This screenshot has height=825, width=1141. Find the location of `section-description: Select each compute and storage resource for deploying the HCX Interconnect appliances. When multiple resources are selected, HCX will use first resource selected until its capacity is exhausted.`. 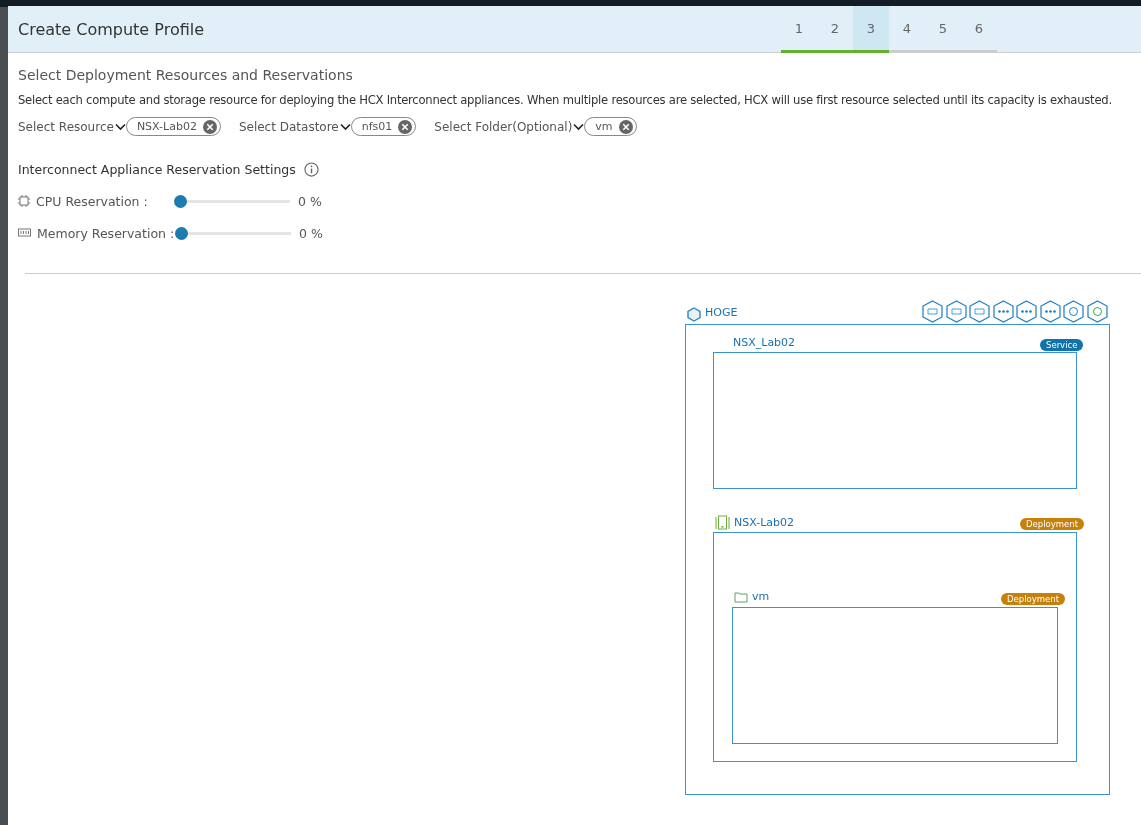

section-description: Select each compute and storage resource for deploying the HCX Interconnect appliances. When multiple resources are selected, HCX will use first resource selected until its capacity is exhausted. is located at coordinates (565, 100).